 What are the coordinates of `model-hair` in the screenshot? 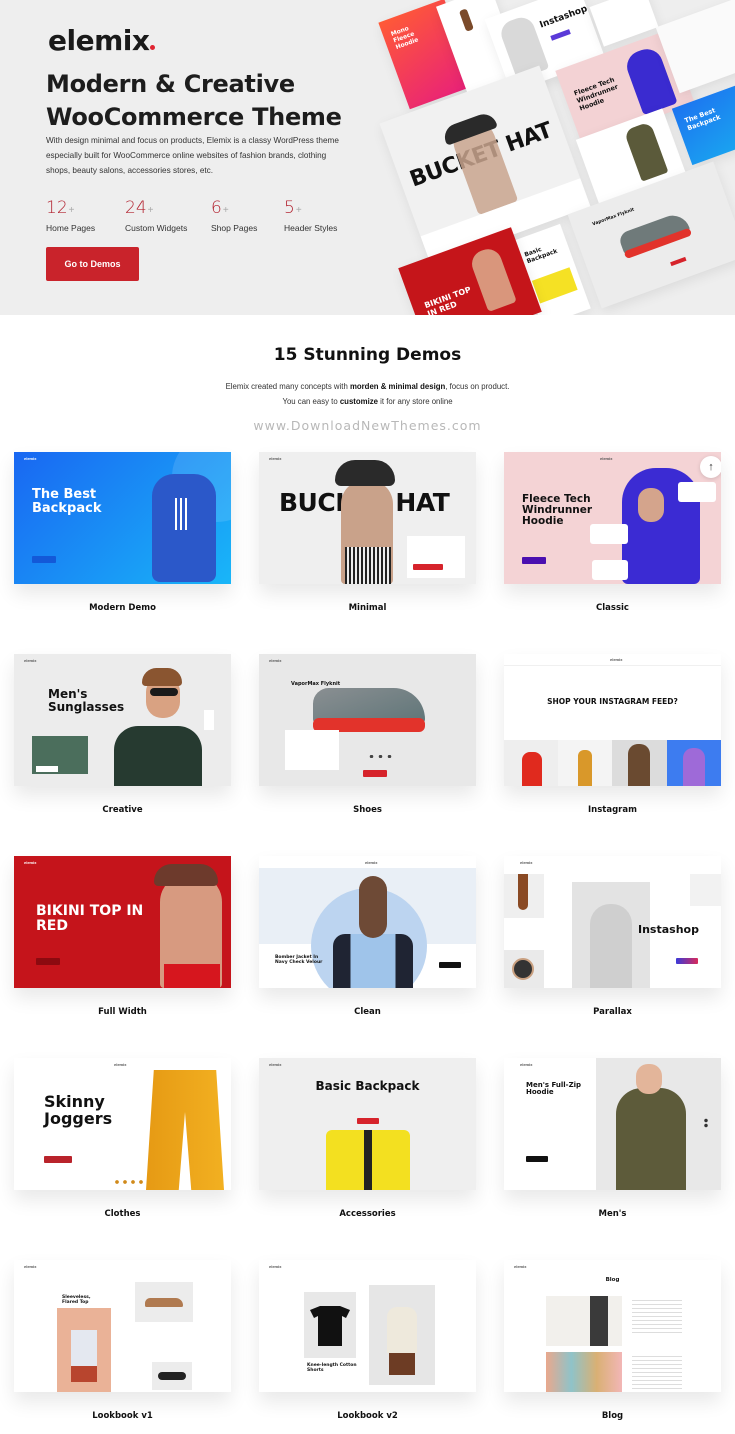 It's located at (162, 677).